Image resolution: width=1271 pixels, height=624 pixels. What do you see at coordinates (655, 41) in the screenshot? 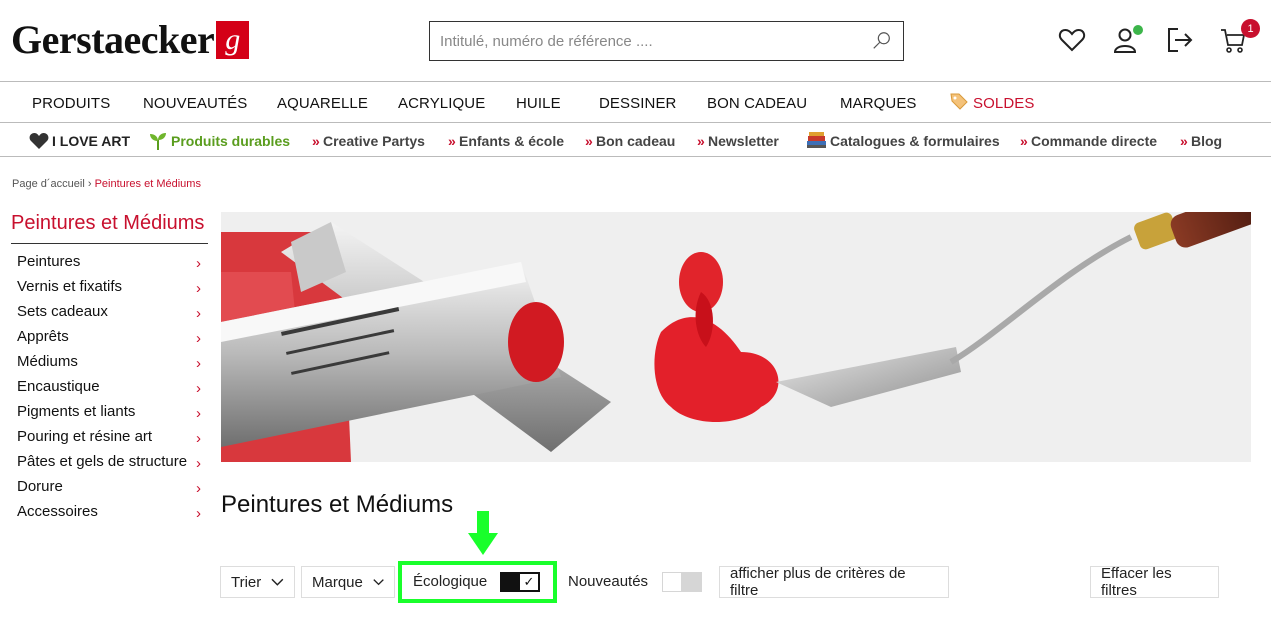
I see `search-input` at bounding box center [655, 41].